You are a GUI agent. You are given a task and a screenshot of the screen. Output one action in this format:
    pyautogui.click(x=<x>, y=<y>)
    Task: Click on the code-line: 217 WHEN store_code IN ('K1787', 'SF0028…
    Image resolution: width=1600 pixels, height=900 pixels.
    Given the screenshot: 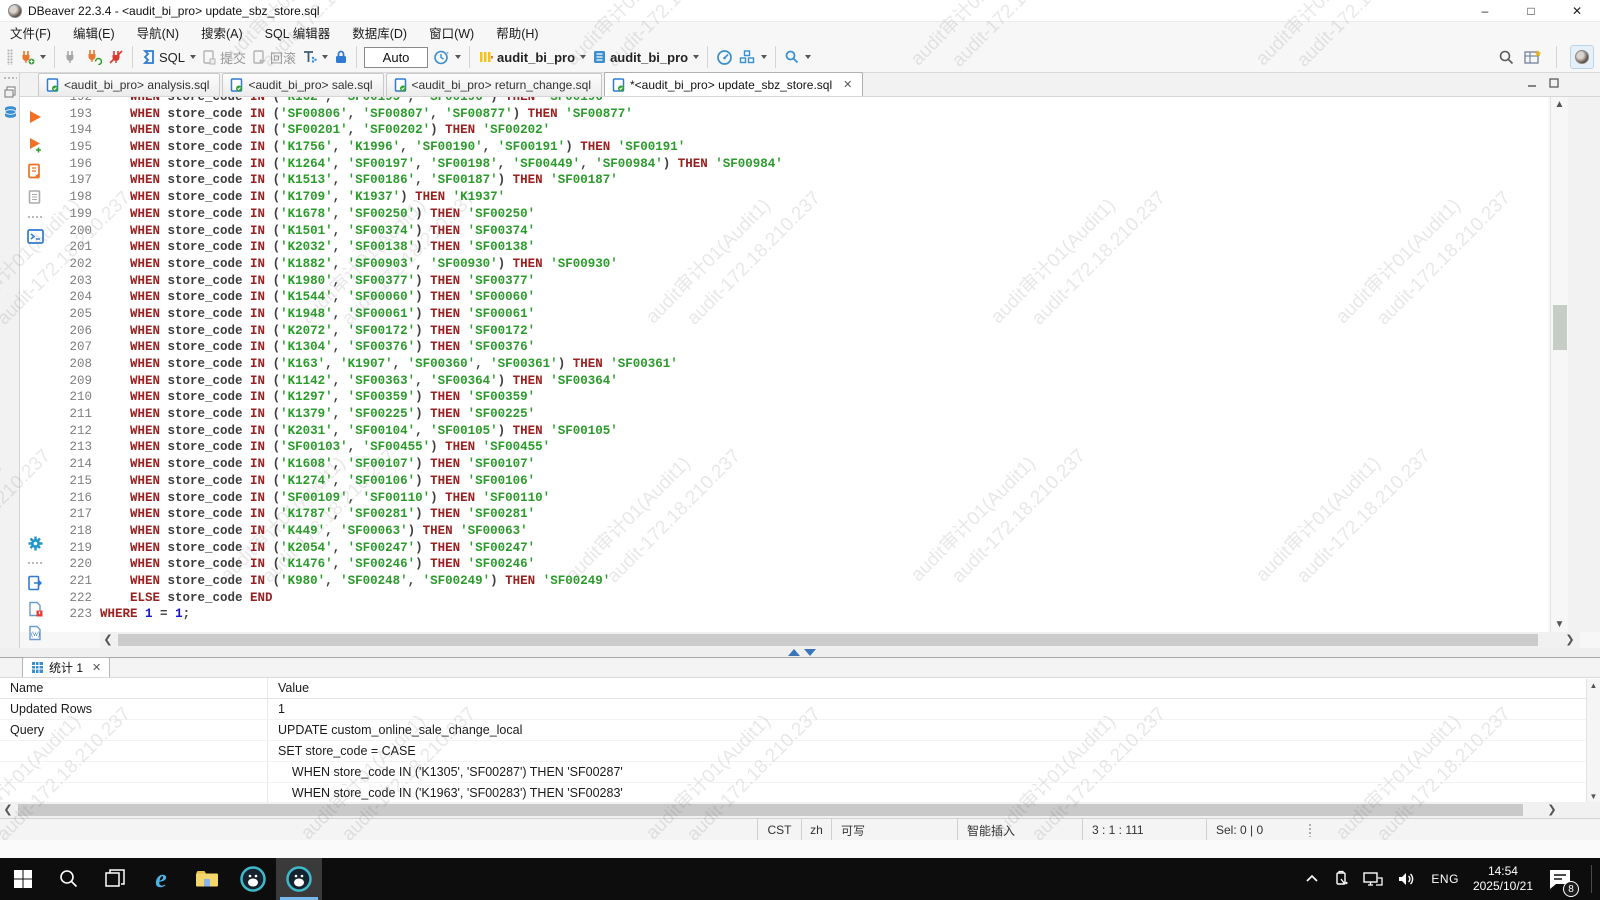 What is the action you would take?
    pyautogui.click(x=799, y=514)
    